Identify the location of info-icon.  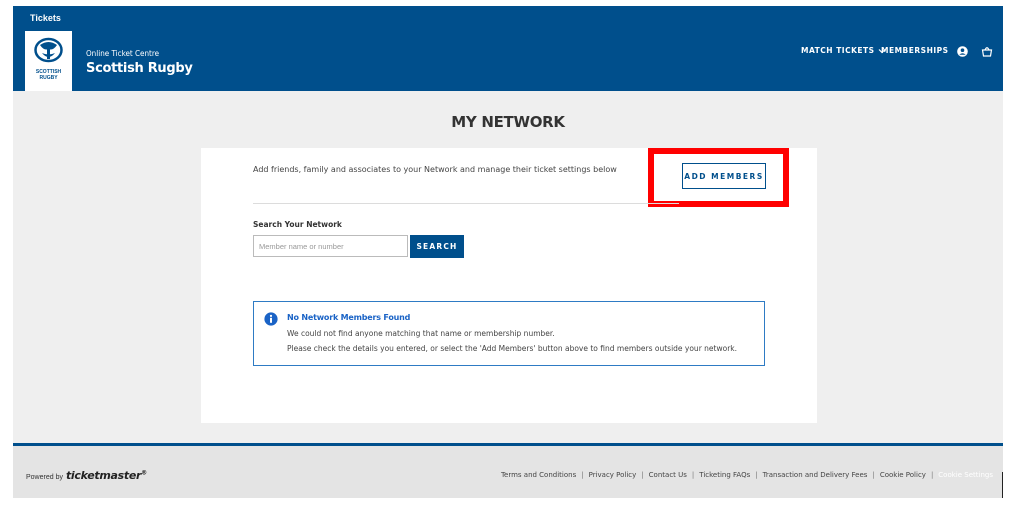
(271, 319).